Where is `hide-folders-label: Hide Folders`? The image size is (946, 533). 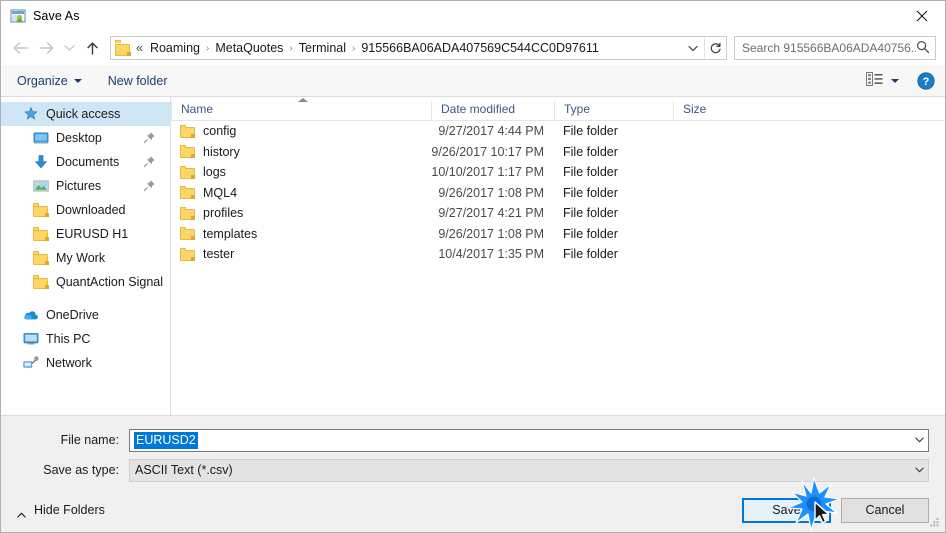 hide-folders-label: Hide Folders is located at coordinates (69, 510).